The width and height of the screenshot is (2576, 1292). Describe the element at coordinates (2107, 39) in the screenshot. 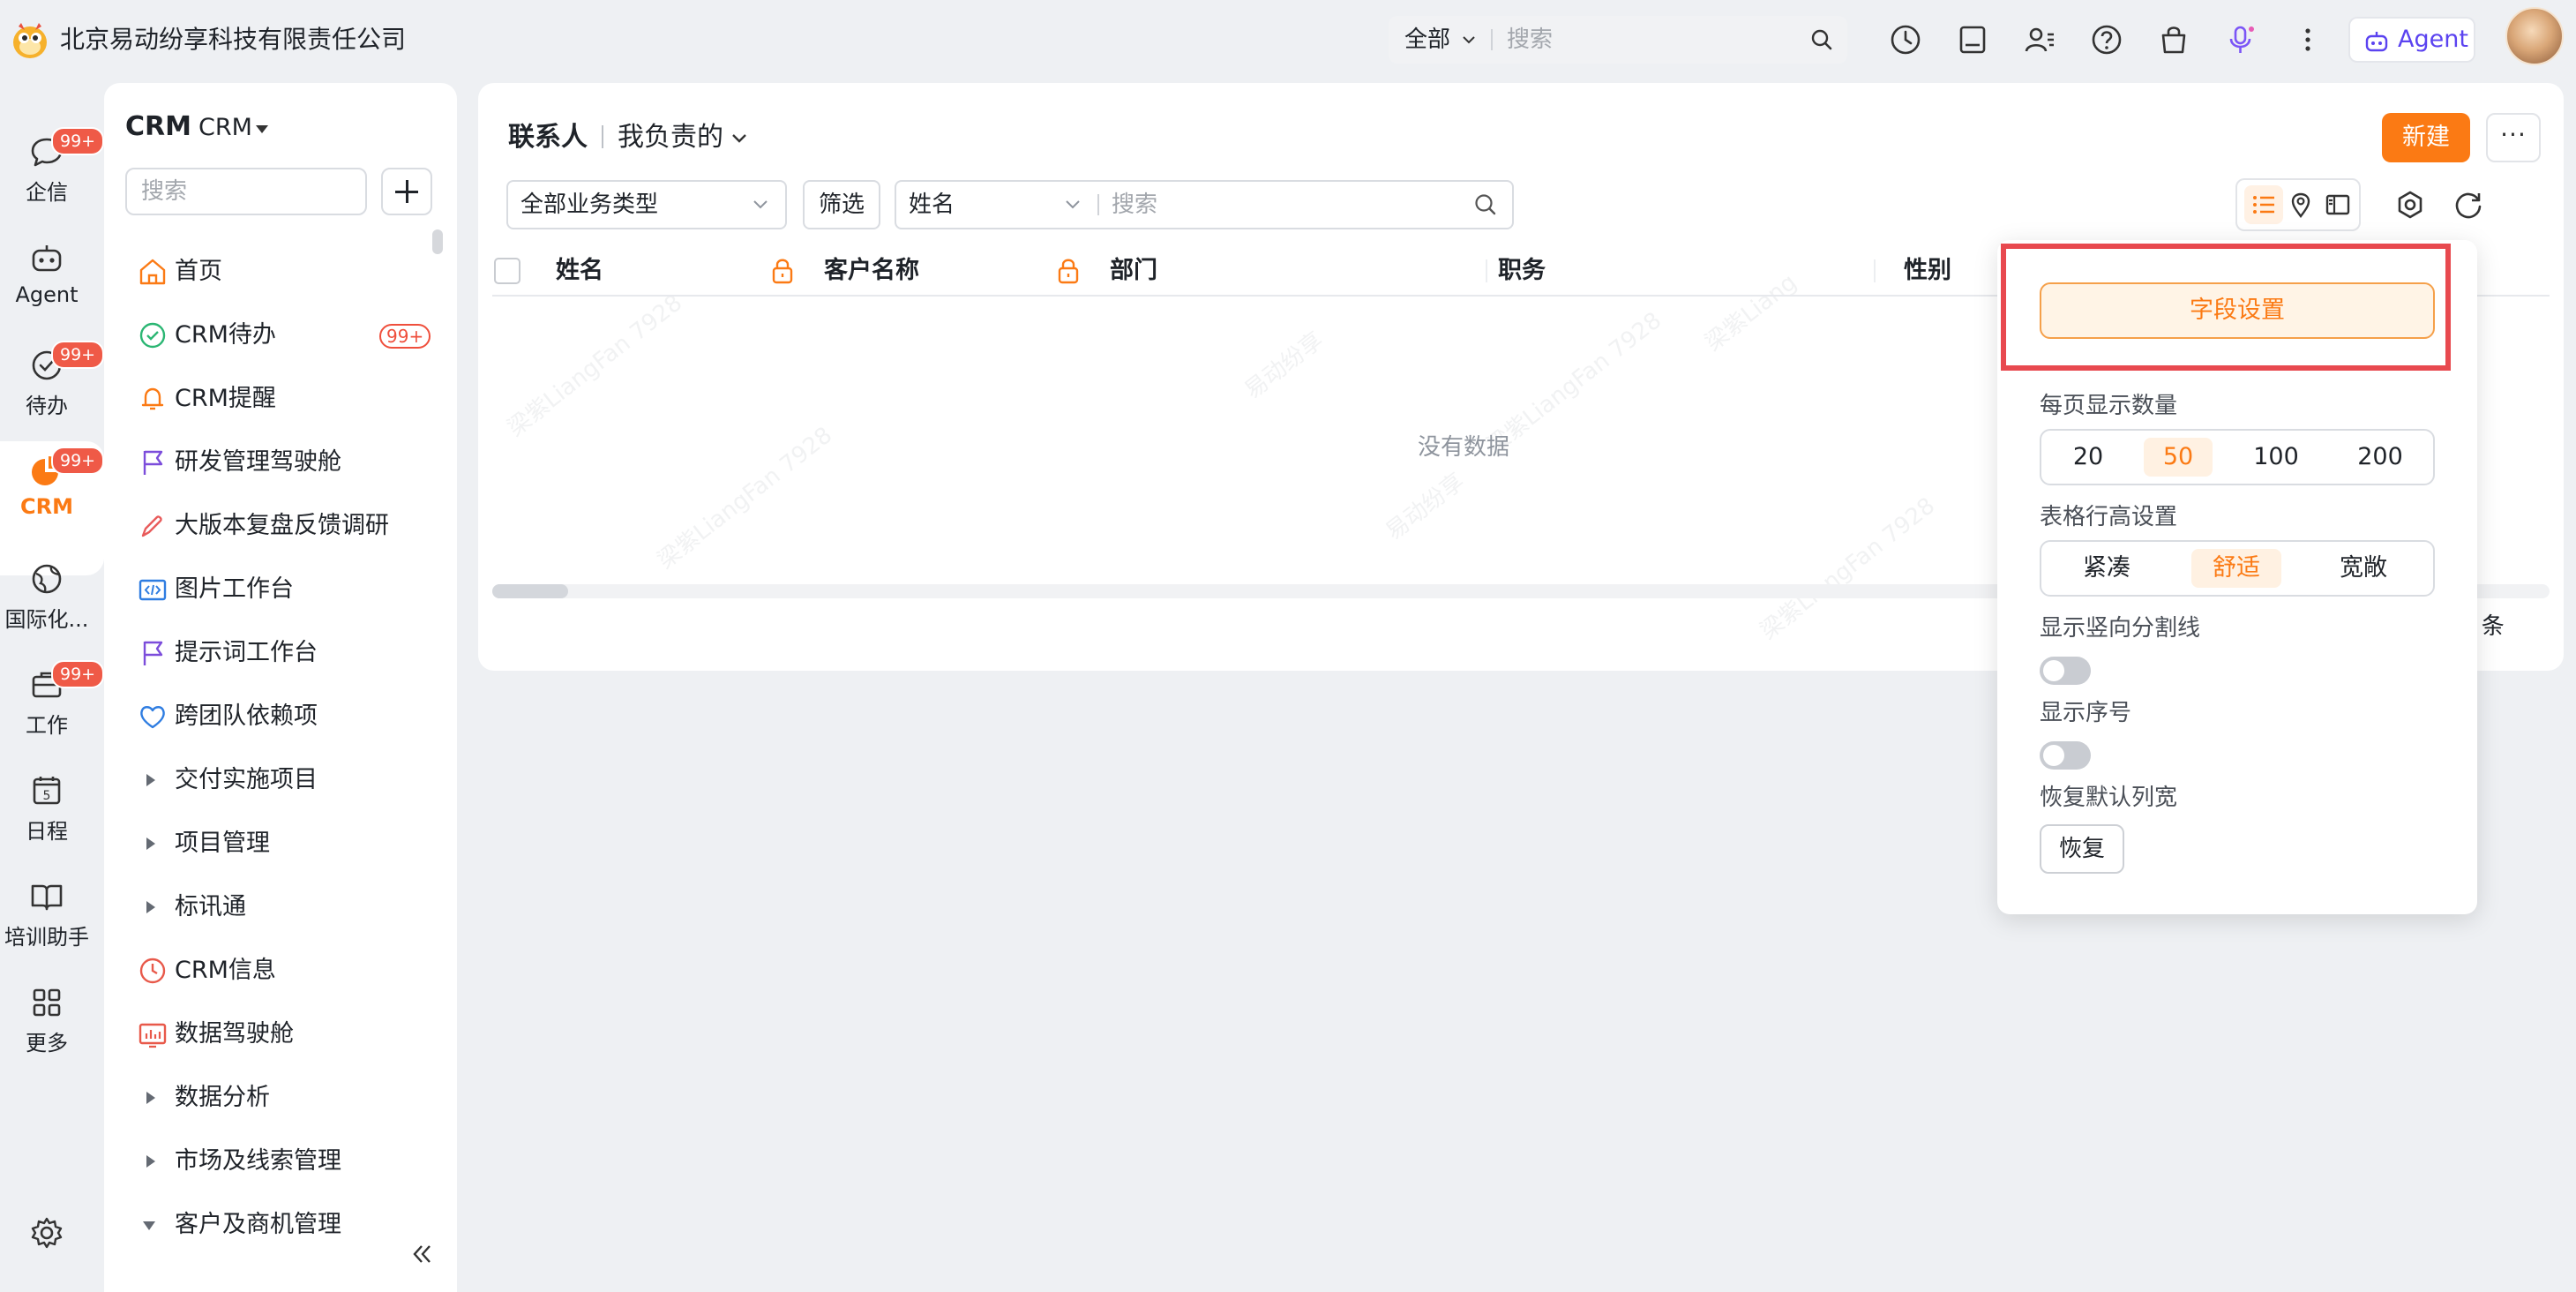

I see `help-icon` at that location.